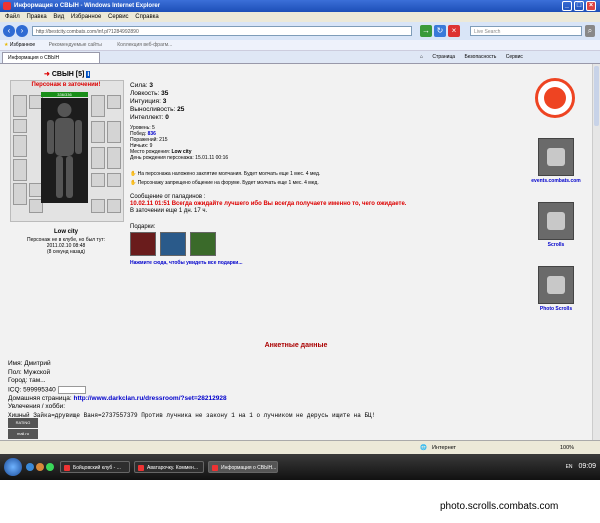  Describe the element at coordinates (67, 468) in the screenshot. I see `combats-task-icon` at that location.